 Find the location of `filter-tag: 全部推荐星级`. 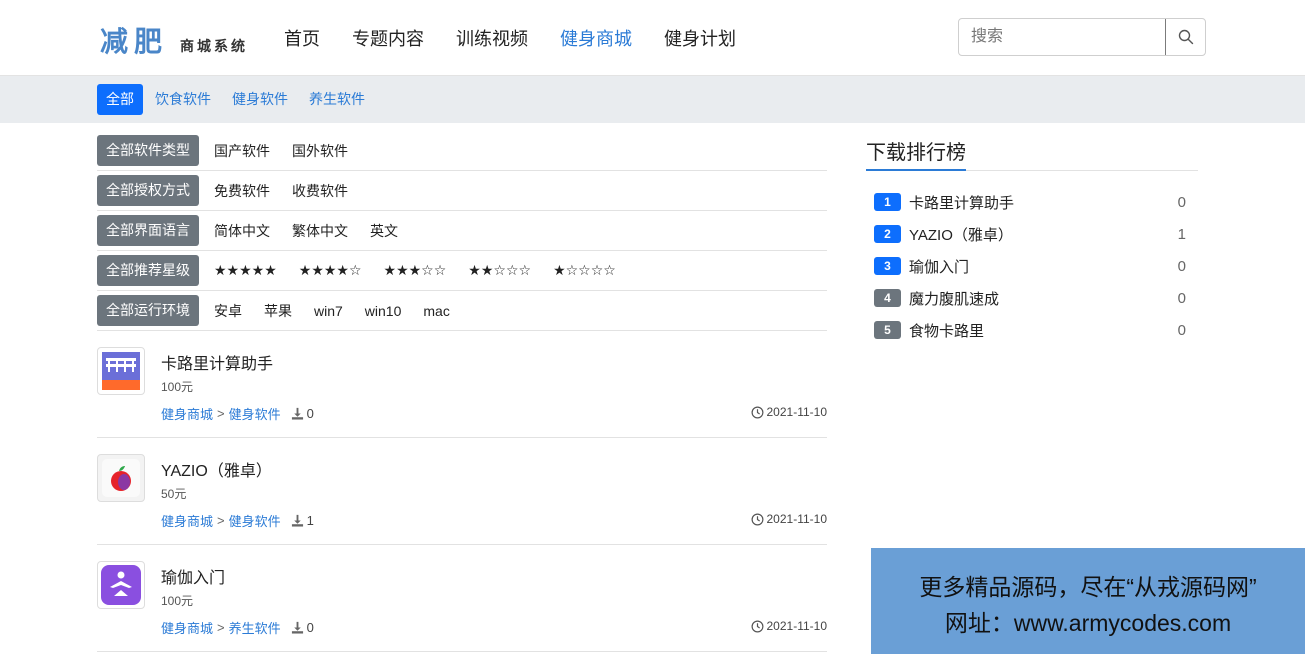

filter-tag: 全部推荐星级 is located at coordinates (148, 270).